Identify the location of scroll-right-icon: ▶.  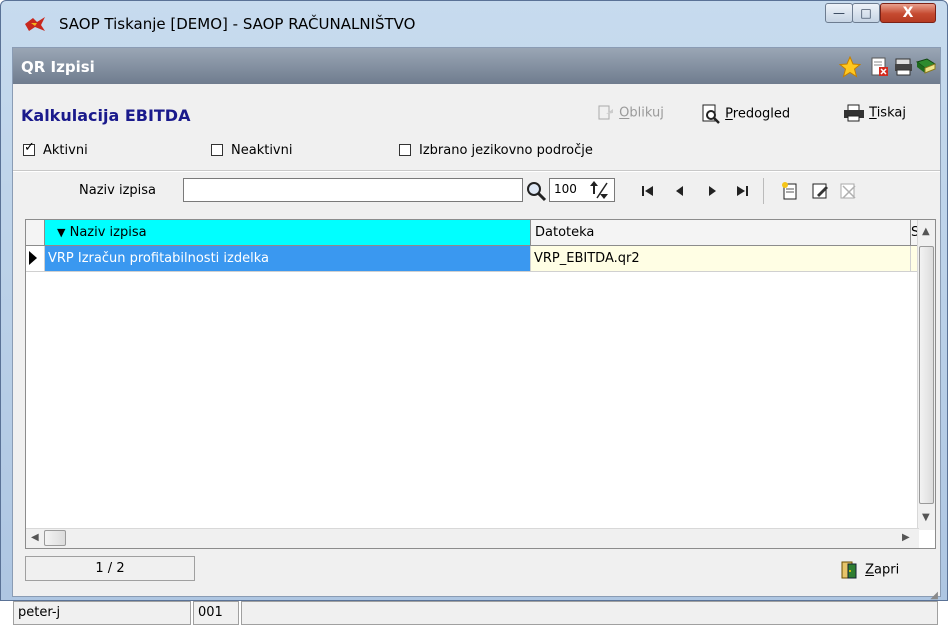
(906, 537).